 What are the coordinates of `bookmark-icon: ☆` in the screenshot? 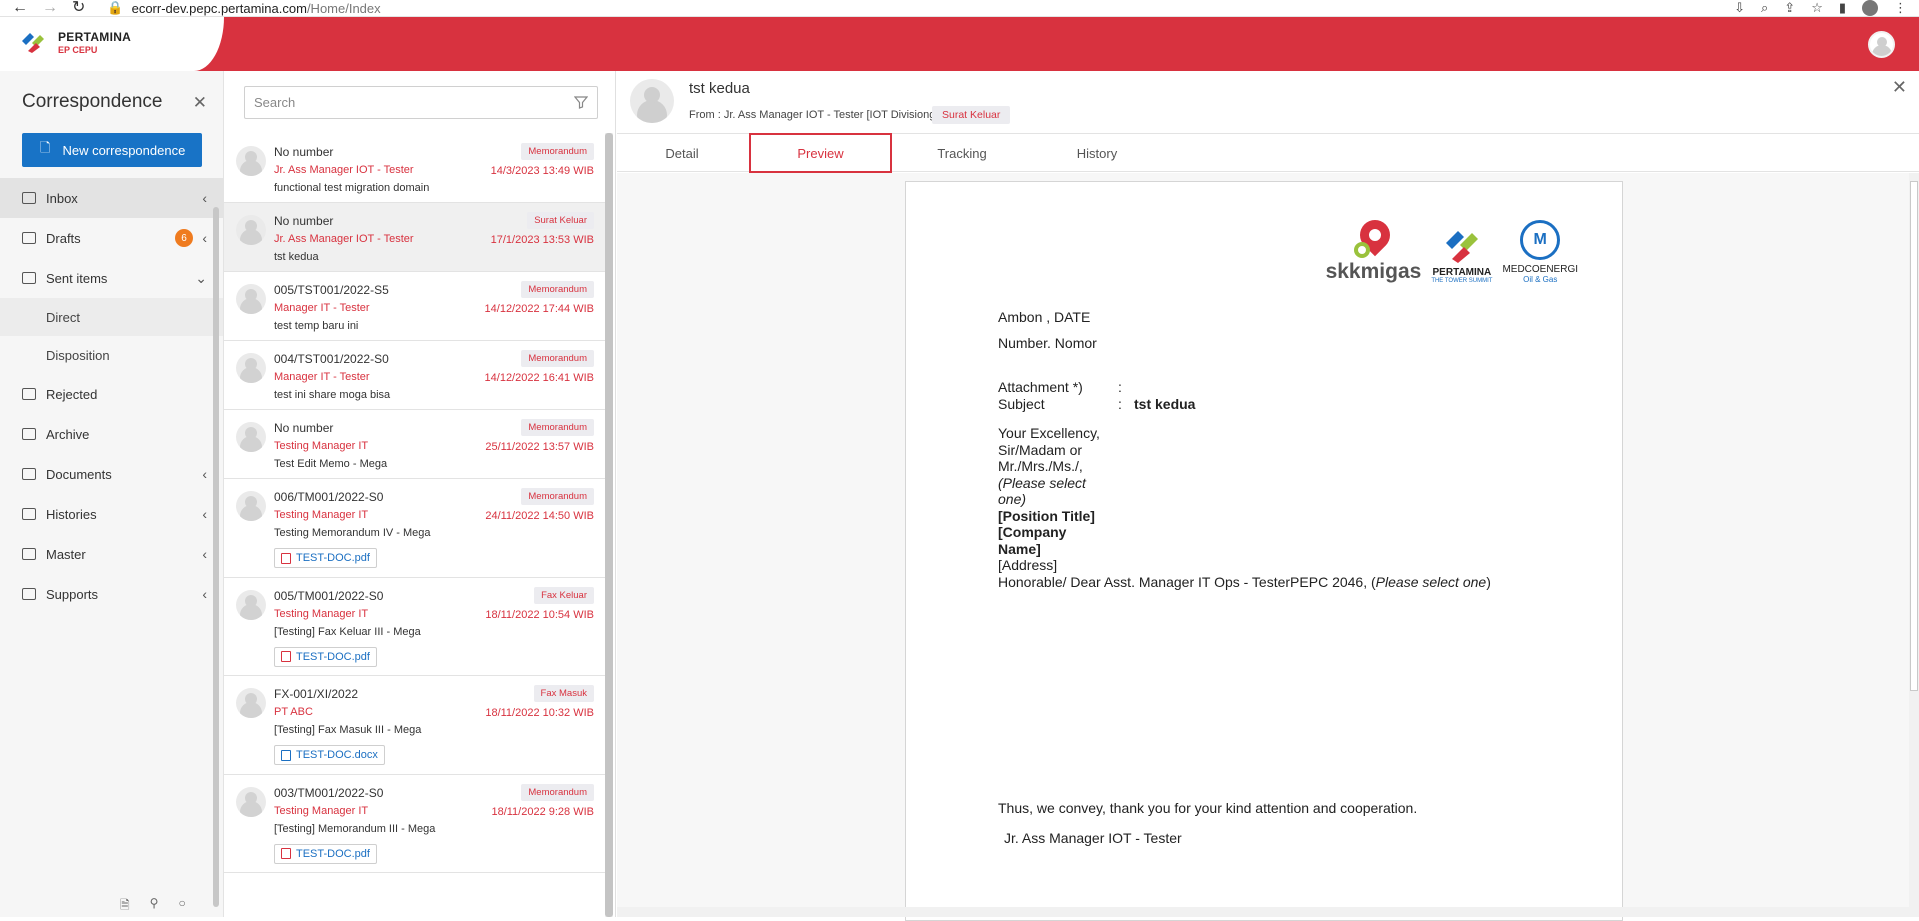 It's located at (1817, 8).